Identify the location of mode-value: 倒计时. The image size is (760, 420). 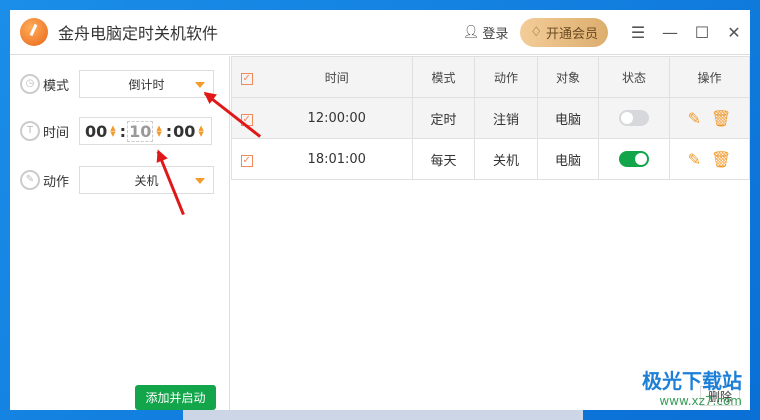
(146, 84).